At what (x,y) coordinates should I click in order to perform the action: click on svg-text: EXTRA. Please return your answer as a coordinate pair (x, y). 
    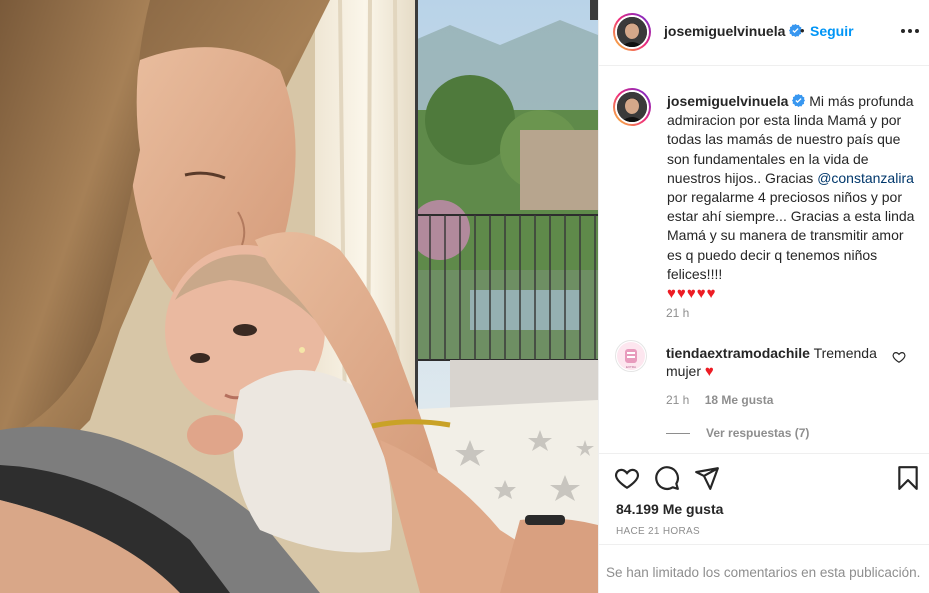
    Looking at the image, I should click on (631, 367).